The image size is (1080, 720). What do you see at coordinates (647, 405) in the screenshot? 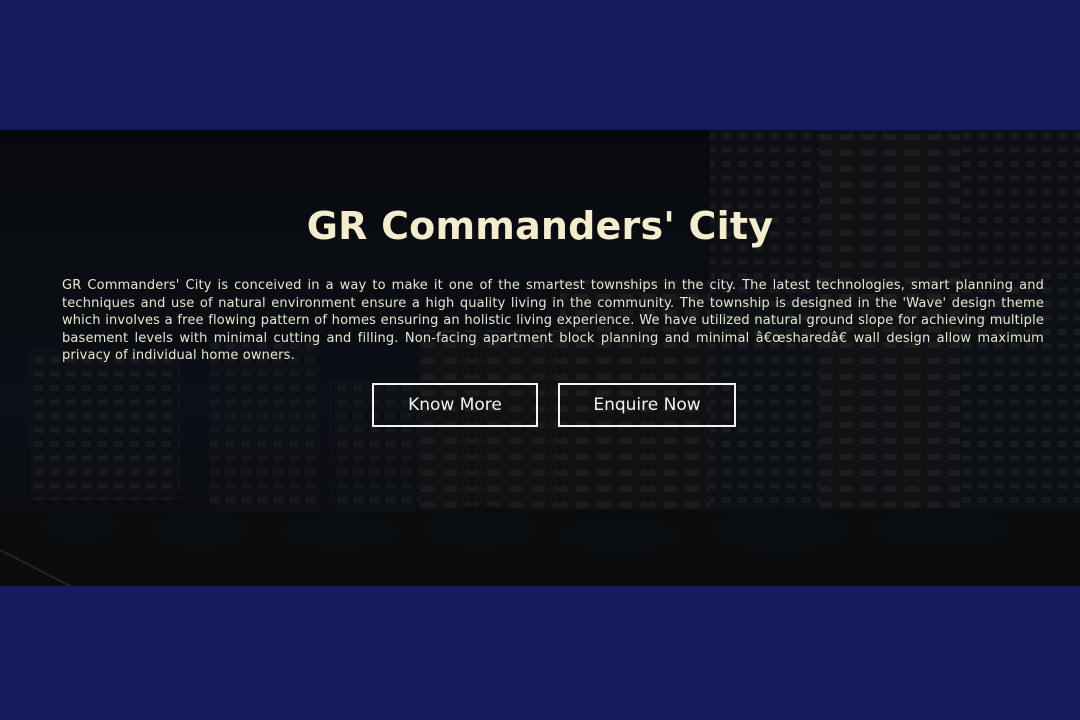
I see `enquire-now-button: Enquire Now` at bounding box center [647, 405].